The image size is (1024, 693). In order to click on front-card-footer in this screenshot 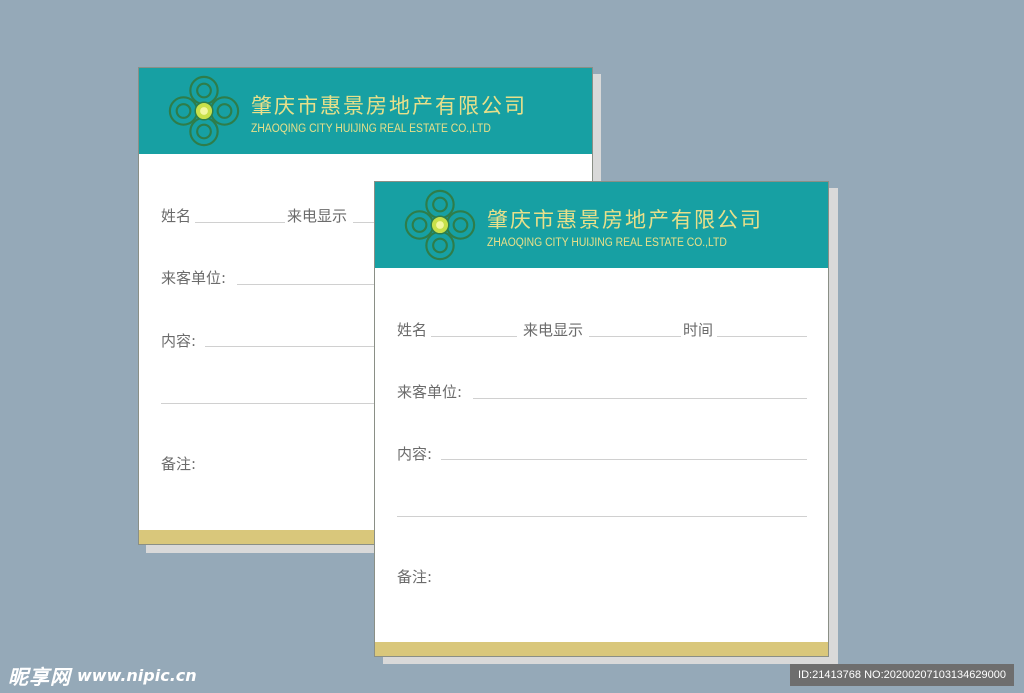, I will do `click(601, 649)`.